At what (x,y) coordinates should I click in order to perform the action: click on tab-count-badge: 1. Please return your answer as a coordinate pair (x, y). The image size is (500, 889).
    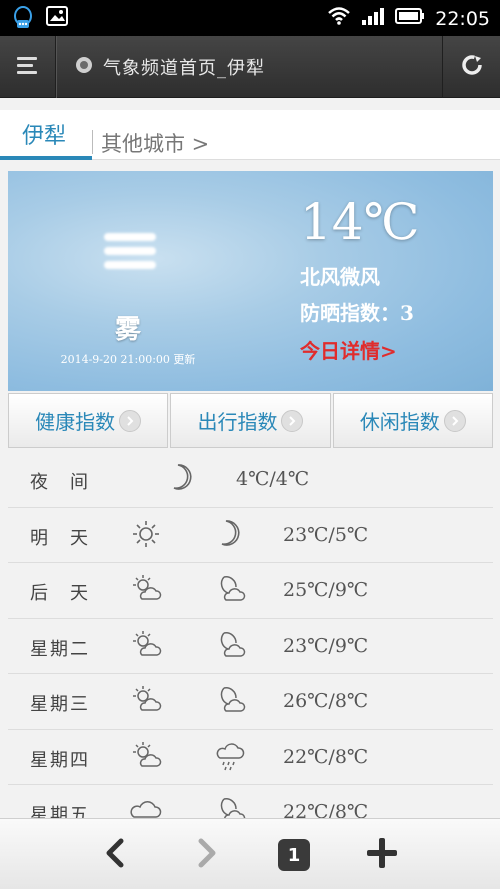
    Looking at the image, I should click on (294, 855).